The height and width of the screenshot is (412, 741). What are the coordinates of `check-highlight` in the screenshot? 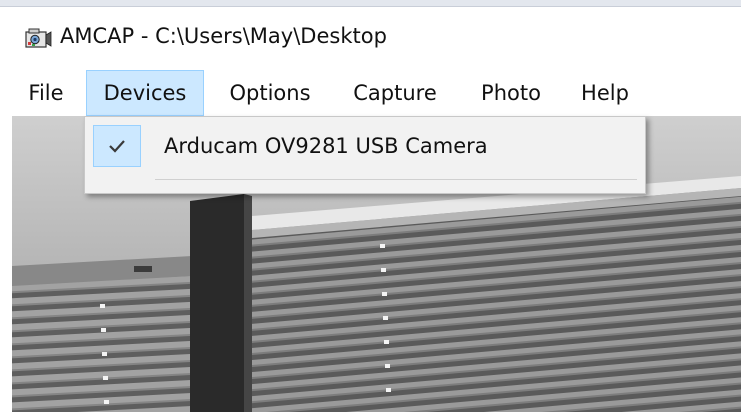 It's located at (117, 146).